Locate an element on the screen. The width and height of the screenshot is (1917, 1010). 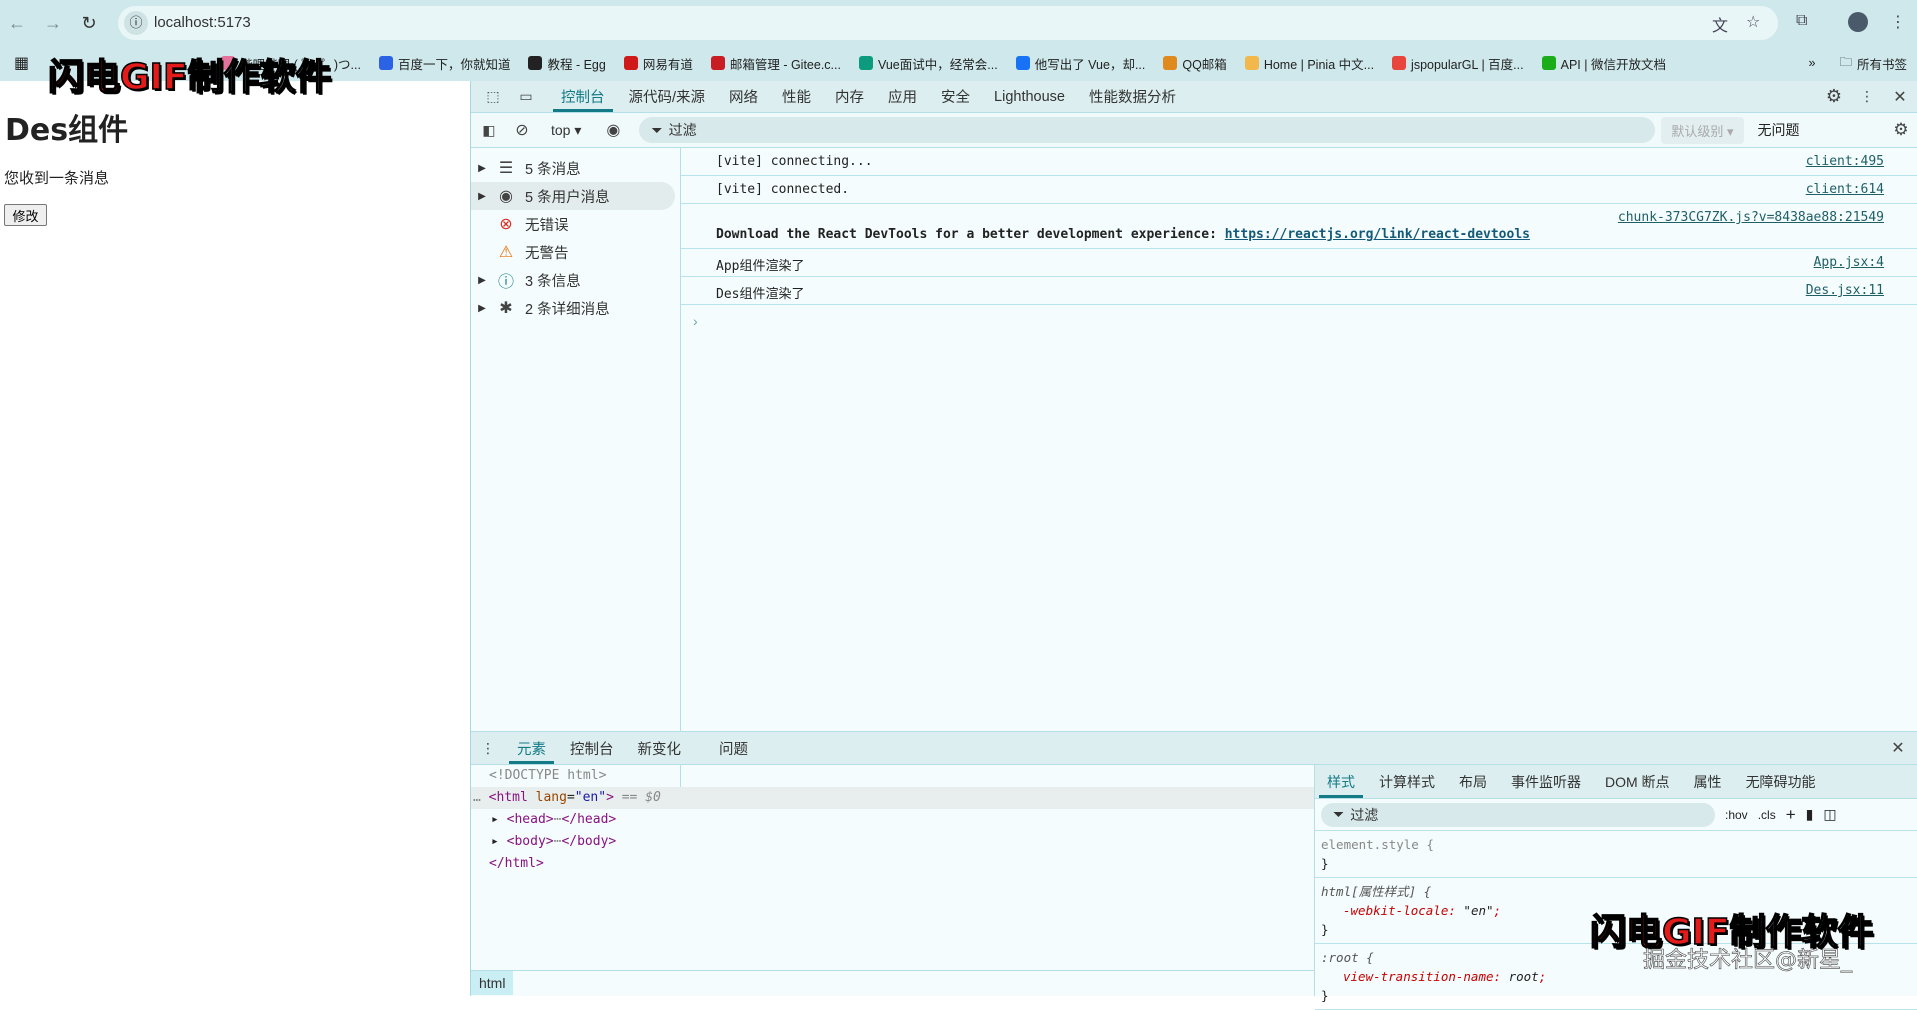
sidebar-item-info: ▶ ⓘ 3 条信息 is located at coordinates (575, 280).